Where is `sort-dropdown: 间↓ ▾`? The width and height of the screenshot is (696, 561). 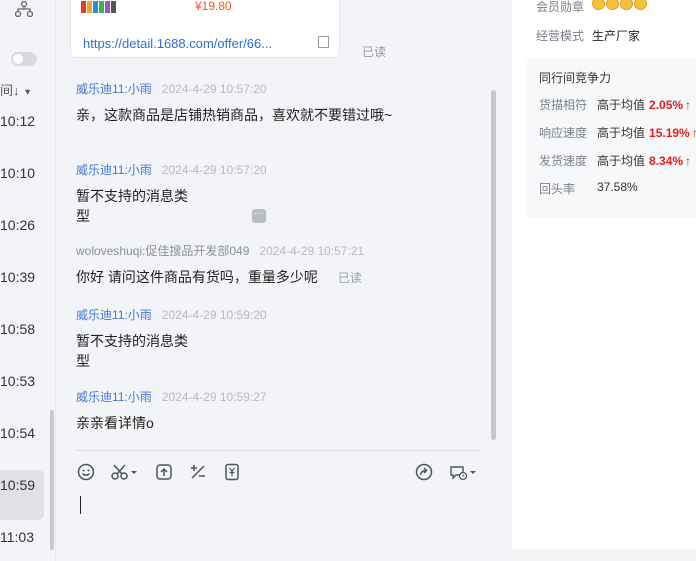 sort-dropdown: 间↓ ▾ is located at coordinates (15, 89).